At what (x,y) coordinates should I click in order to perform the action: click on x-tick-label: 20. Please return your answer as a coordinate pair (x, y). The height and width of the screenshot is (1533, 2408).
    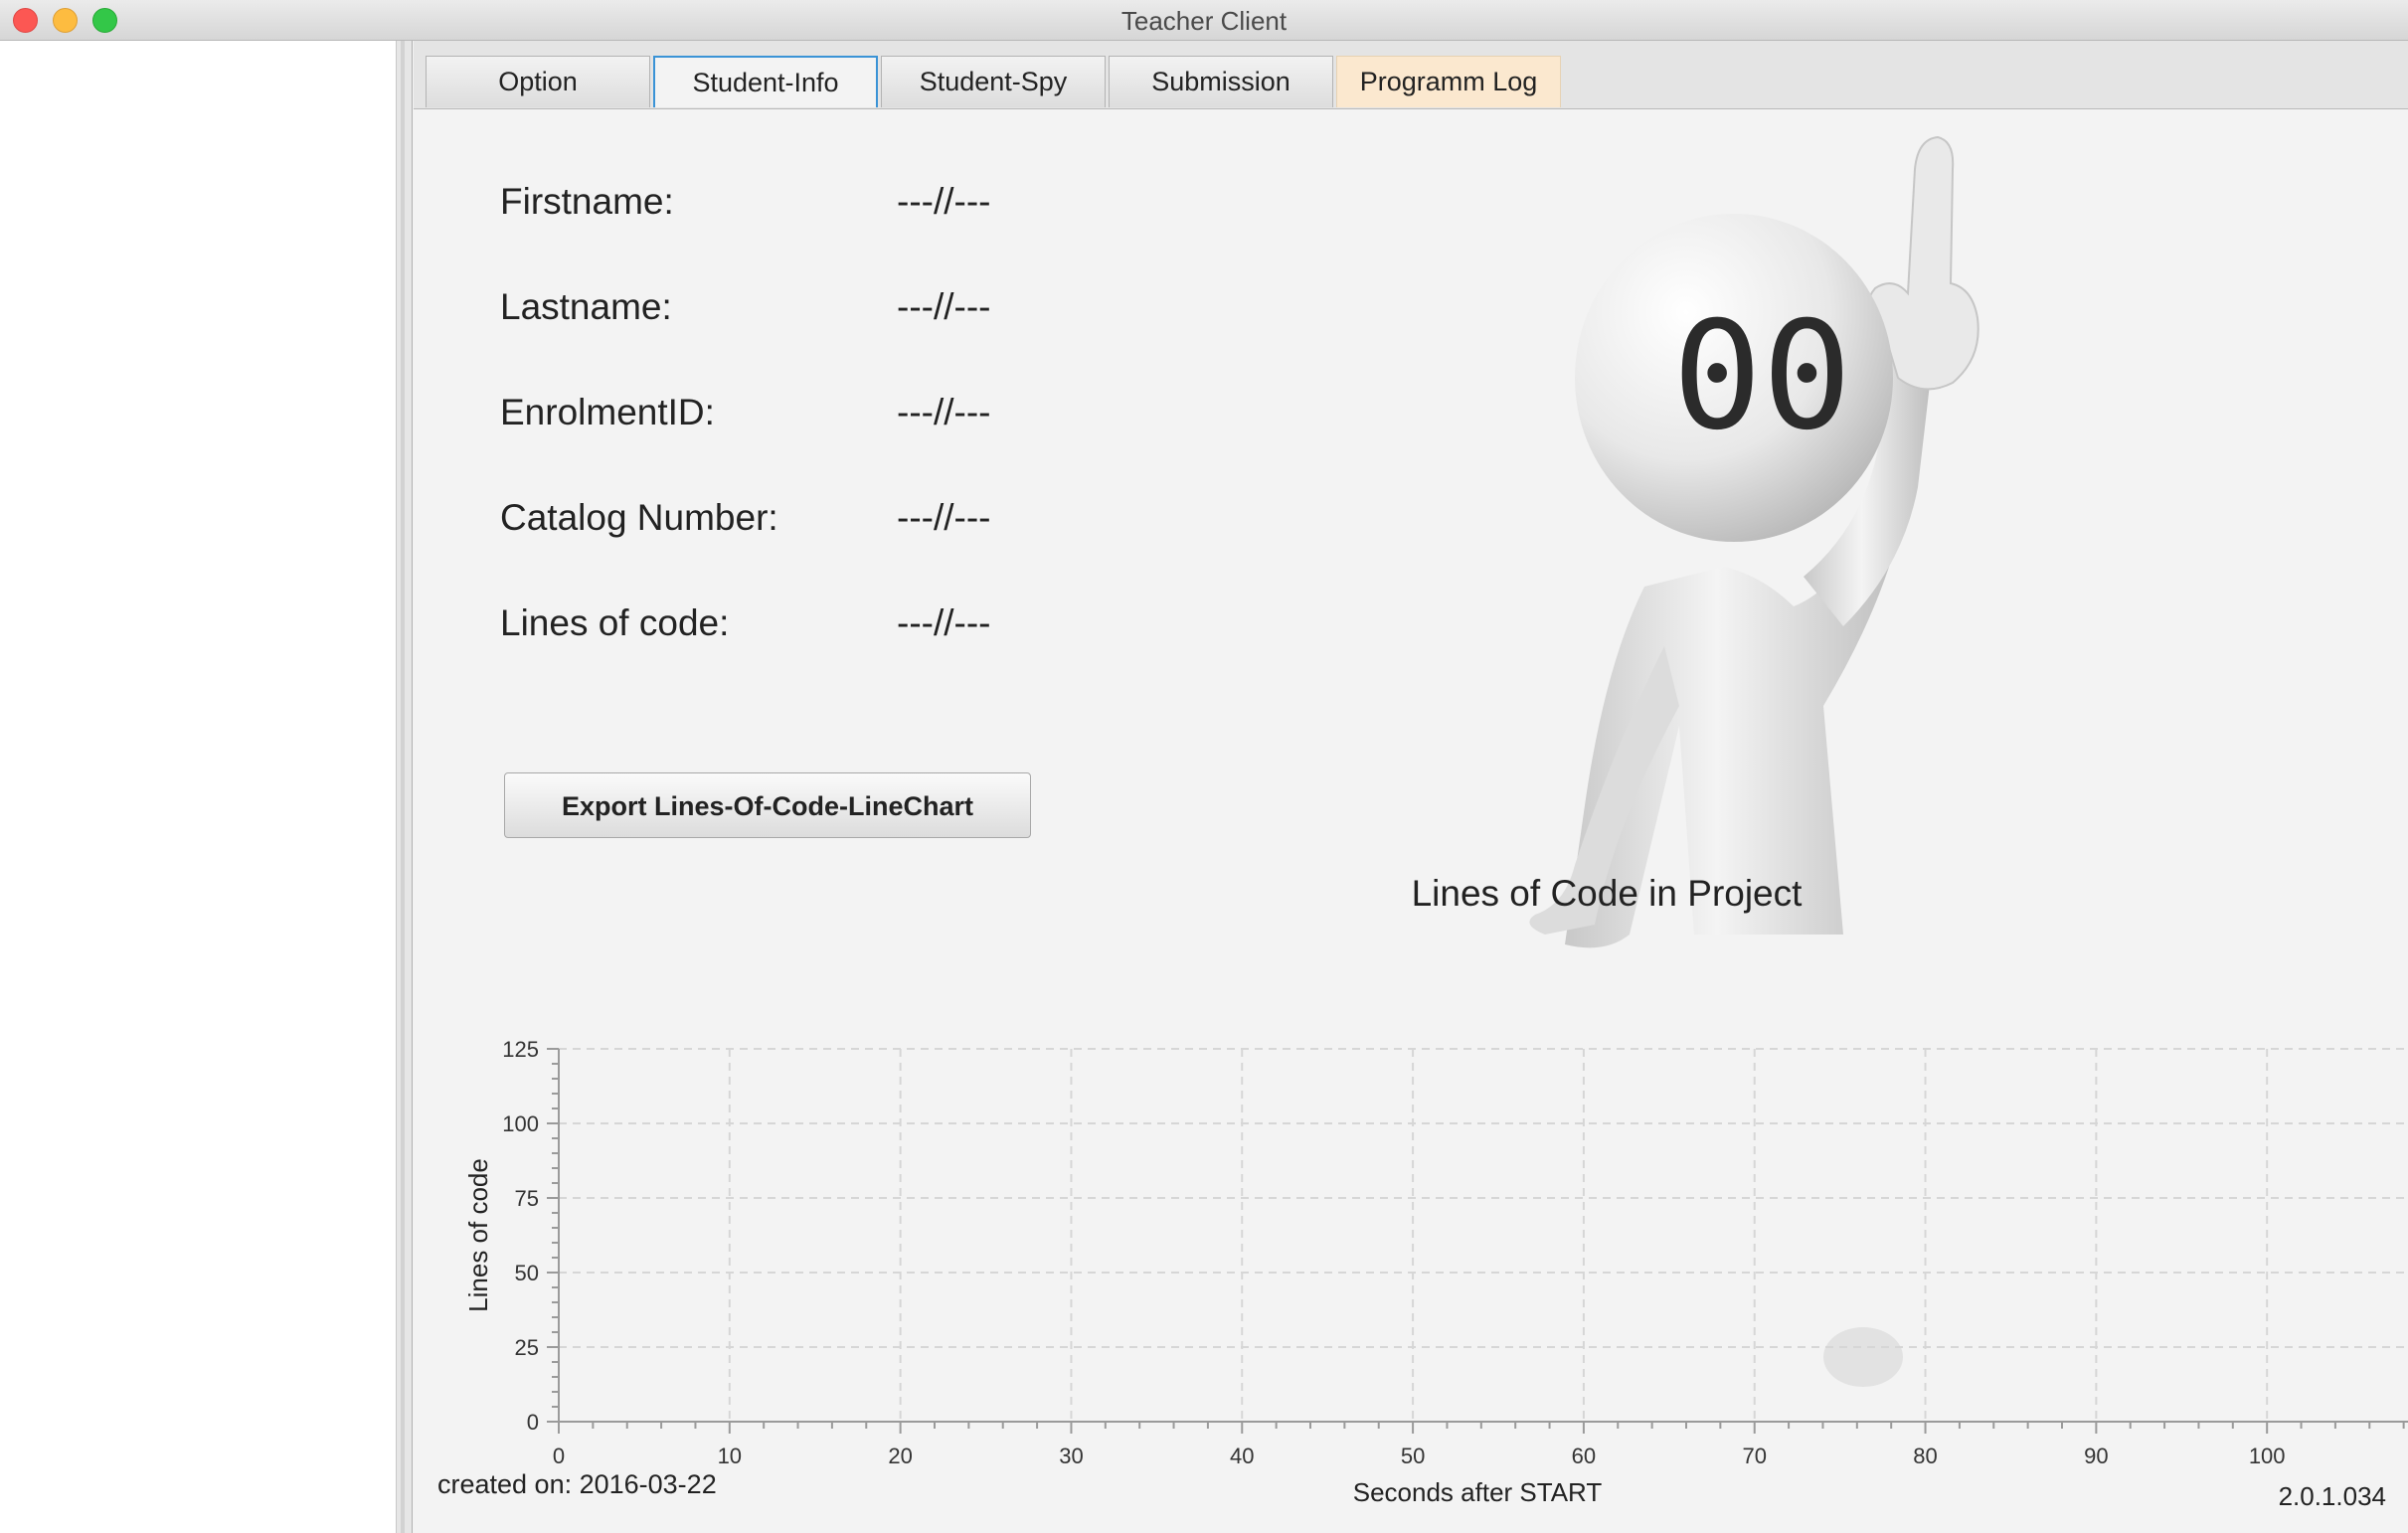
    Looking at the image, I should click on (900, 1456).